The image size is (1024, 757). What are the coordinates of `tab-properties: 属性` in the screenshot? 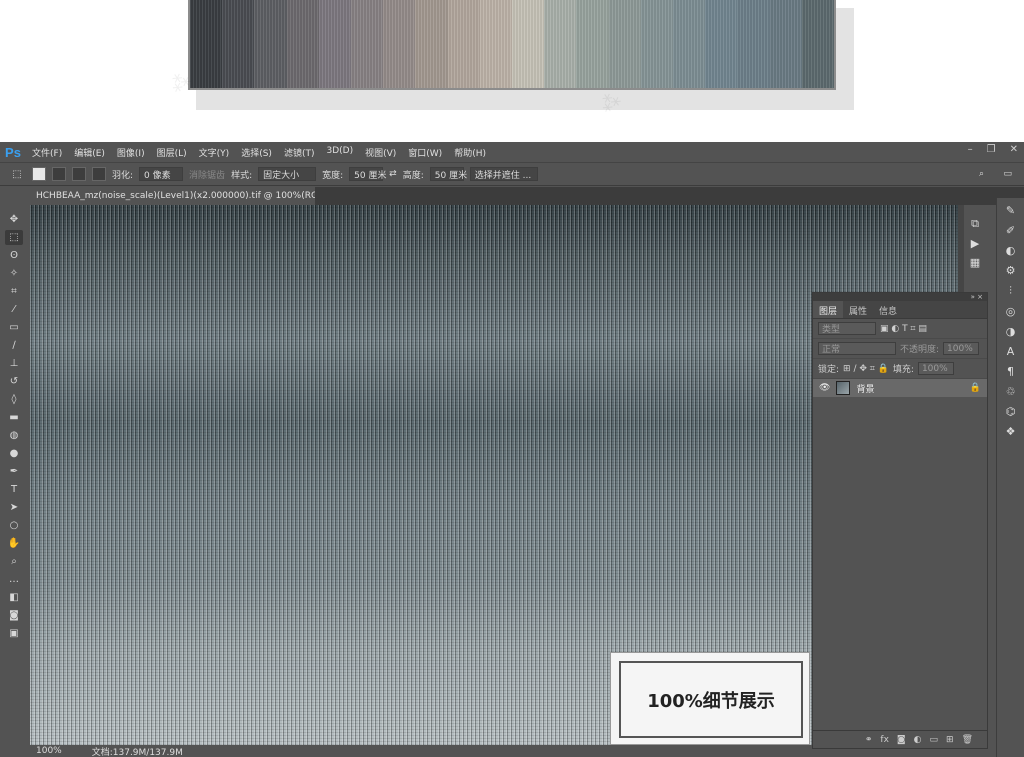 It's located at (858, 309).